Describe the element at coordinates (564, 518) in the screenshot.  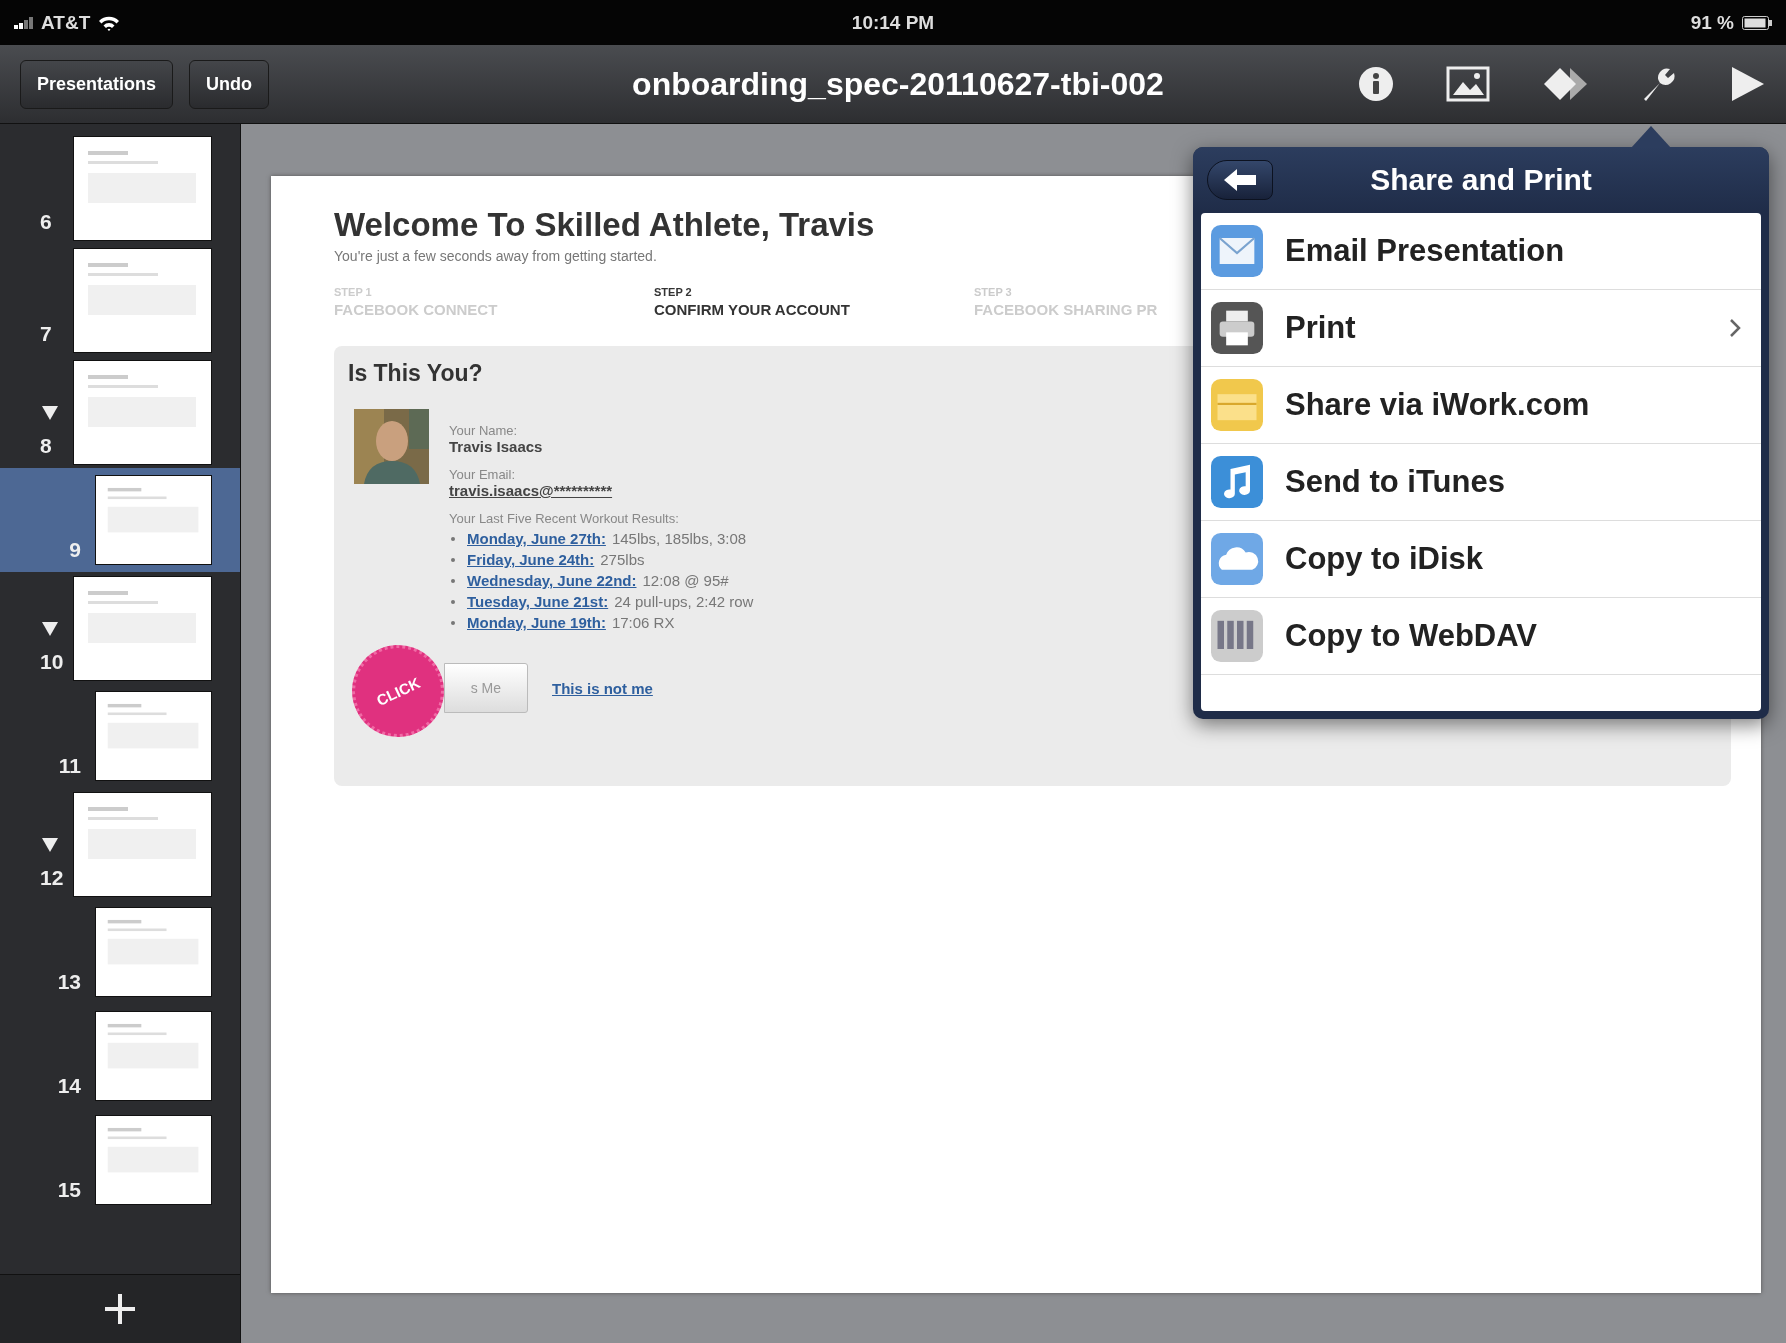
I see `field-label: Your Last Five Recent Workout Results:` at that location.